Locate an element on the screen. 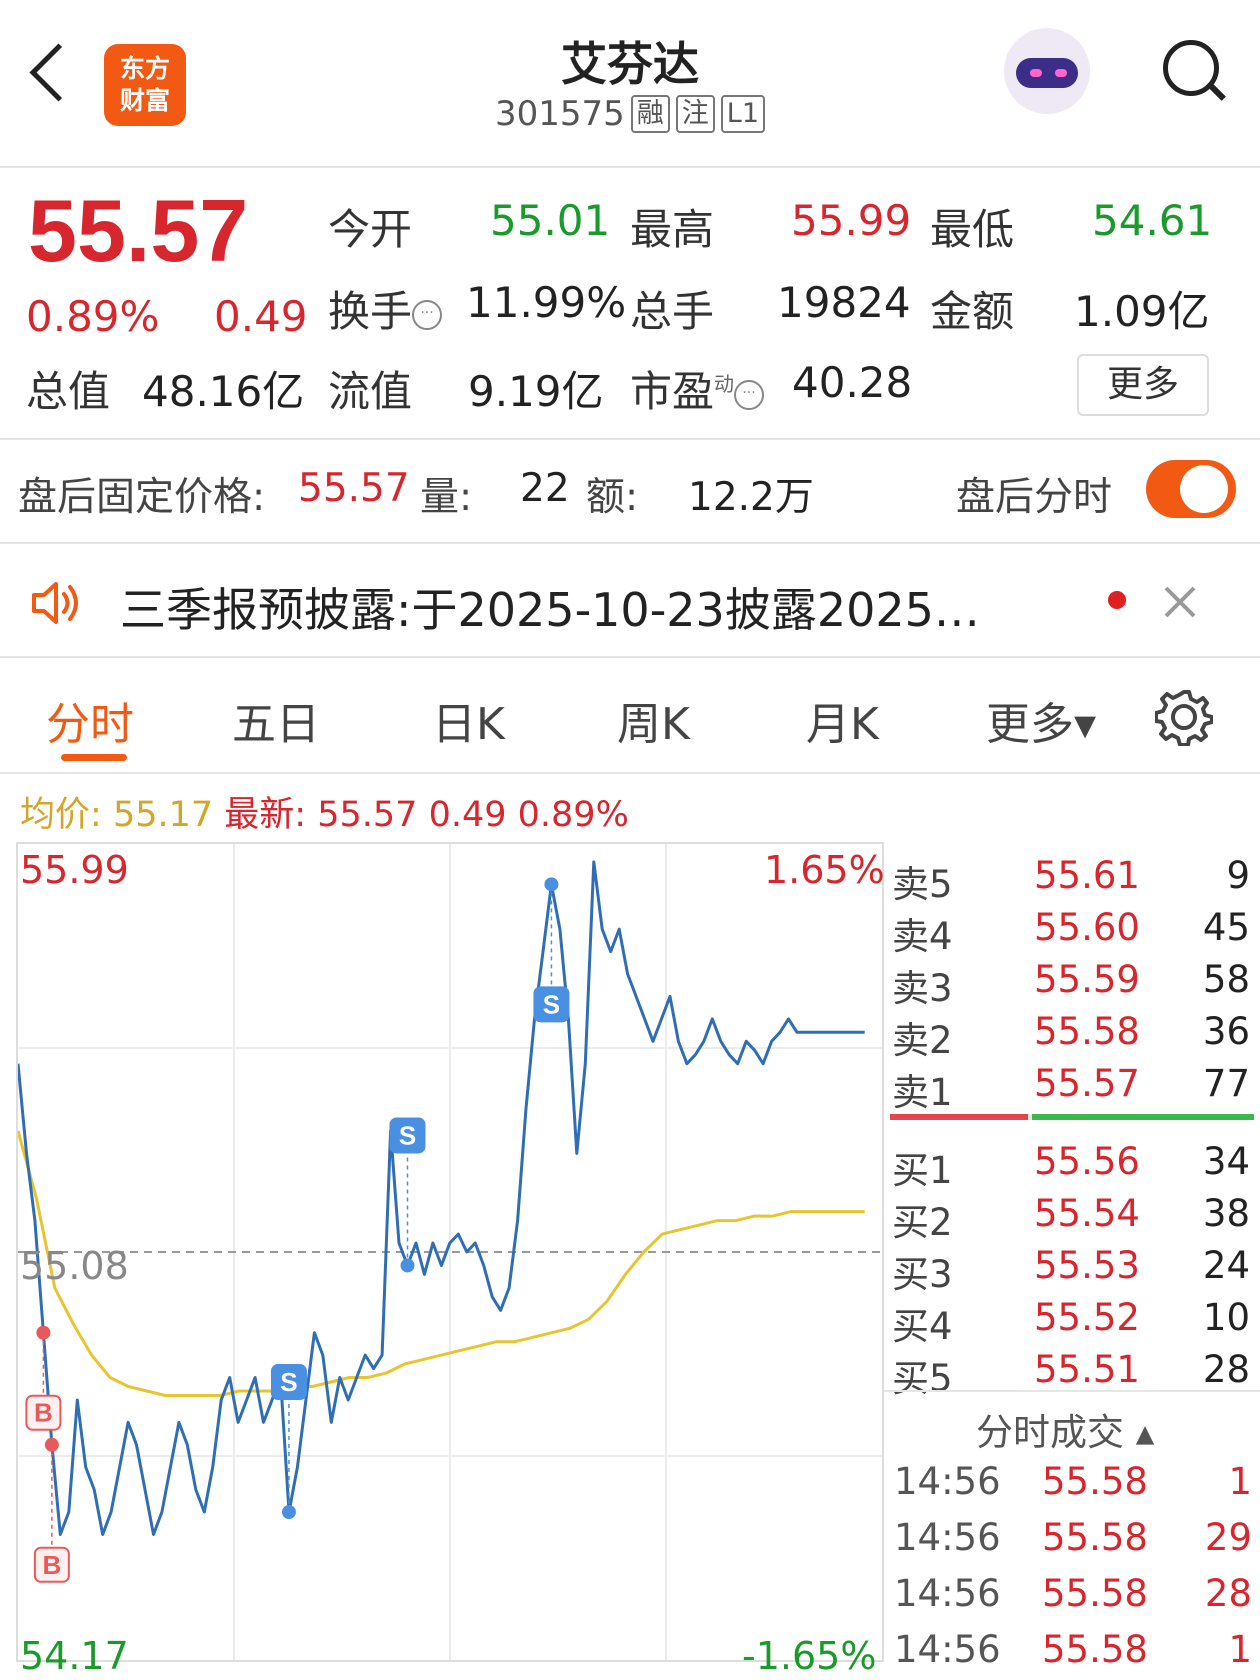 The image size is (1260, 1680). ask-row: 卖1 55.57 77 is located at coordinates (1072, 1088).